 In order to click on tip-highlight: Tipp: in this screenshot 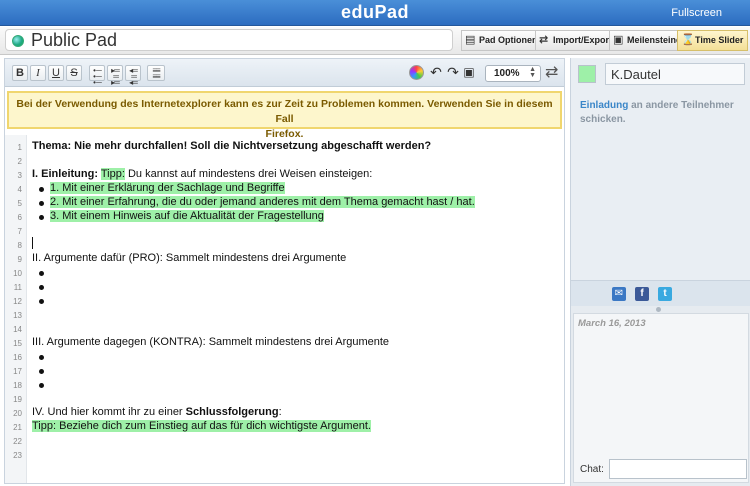, I will do `click(112, 174)`.